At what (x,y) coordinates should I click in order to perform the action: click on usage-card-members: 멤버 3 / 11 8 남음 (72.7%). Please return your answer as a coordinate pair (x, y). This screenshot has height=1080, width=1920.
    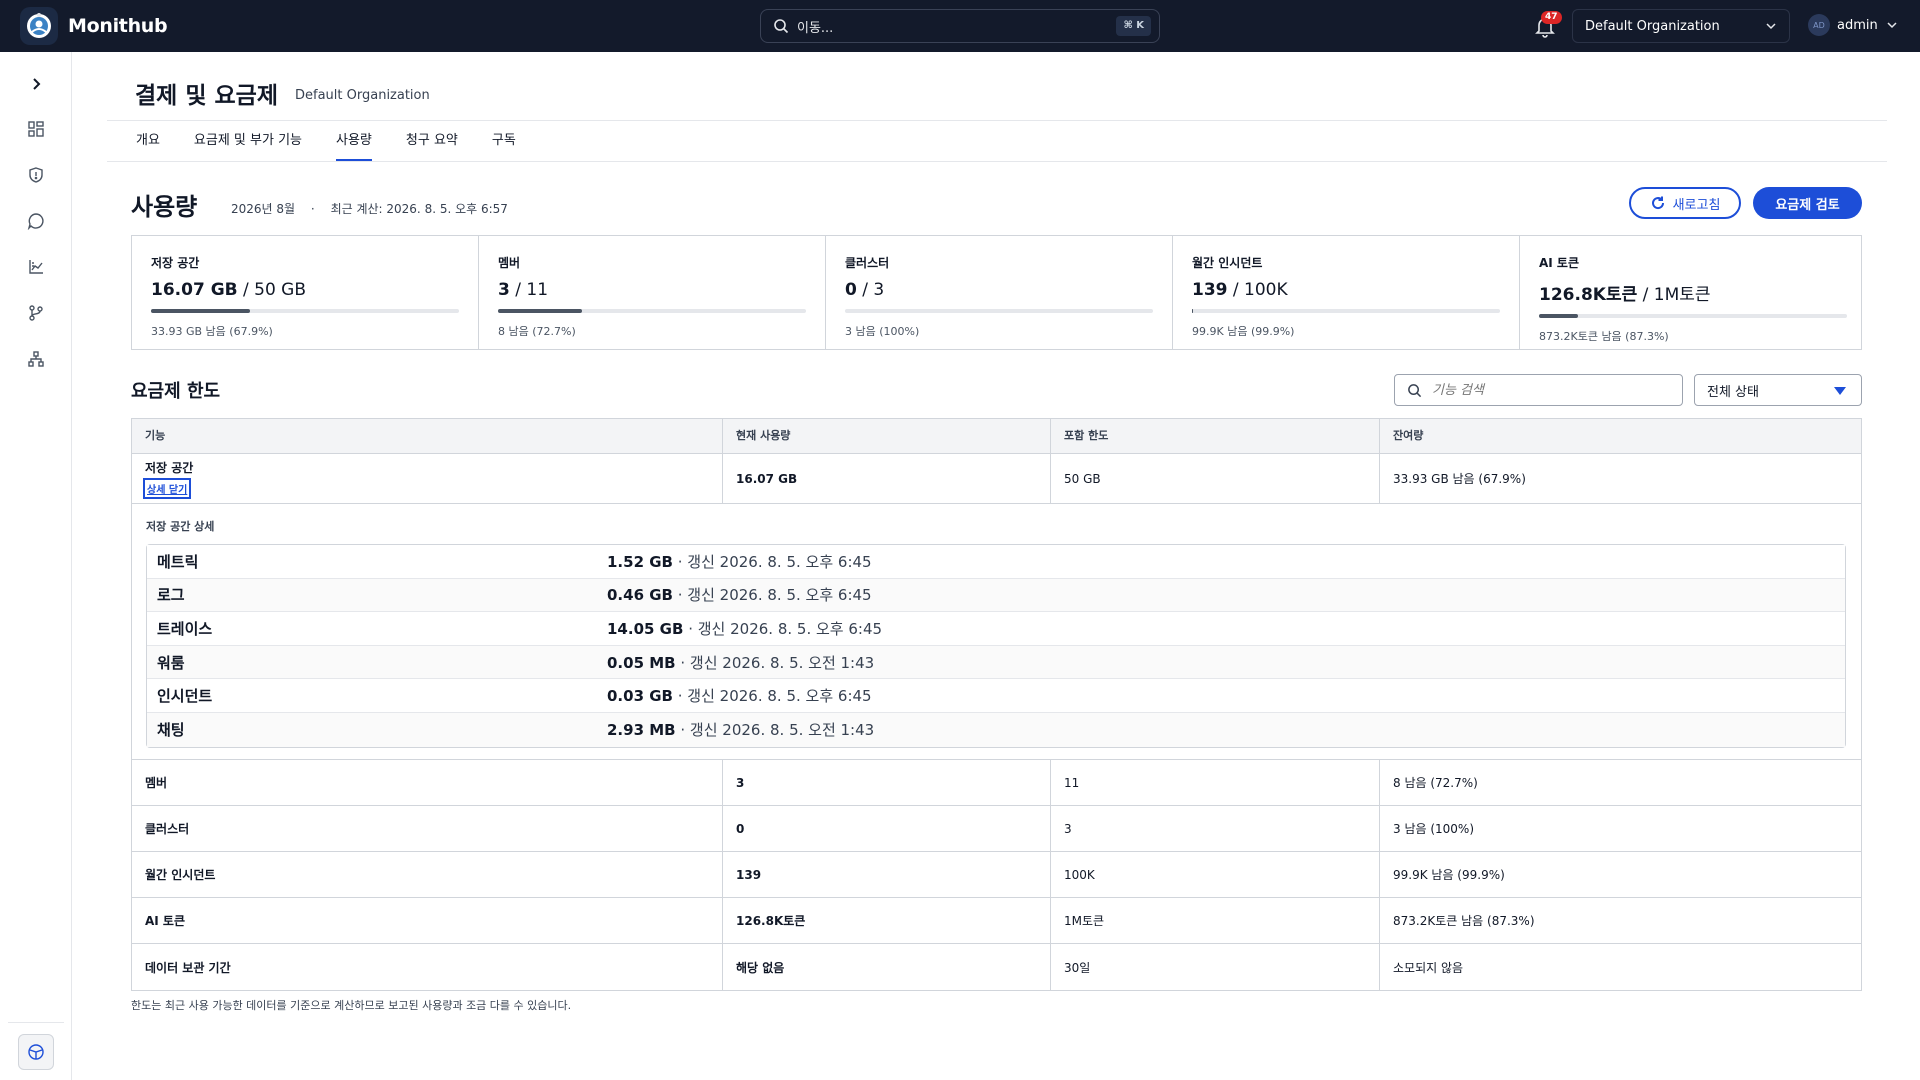
    Looking at the image, I should click on (652, 292).